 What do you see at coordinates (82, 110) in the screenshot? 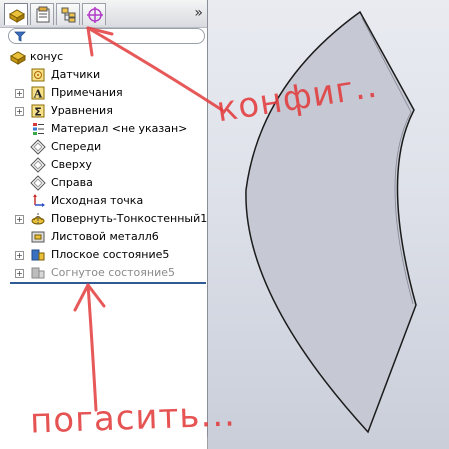
I see `tree-item-label: Уравнения` at bounding box center [82, 110].